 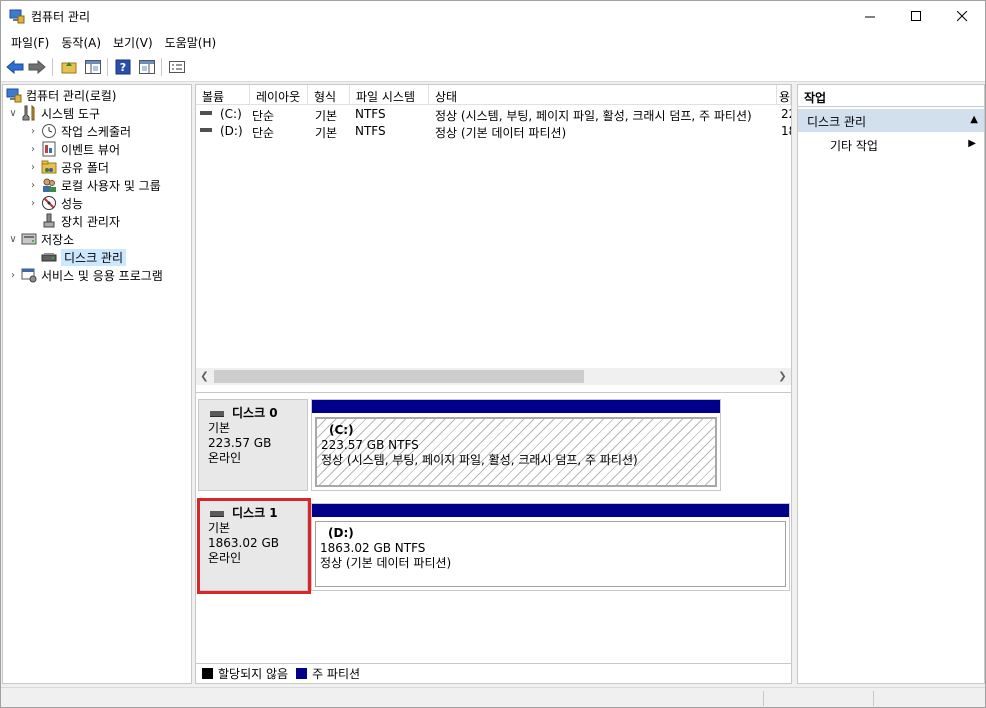 I want to click on tree-item-local-users: › 로컬 사용자 및 그룹, so click(x=94, y=185).